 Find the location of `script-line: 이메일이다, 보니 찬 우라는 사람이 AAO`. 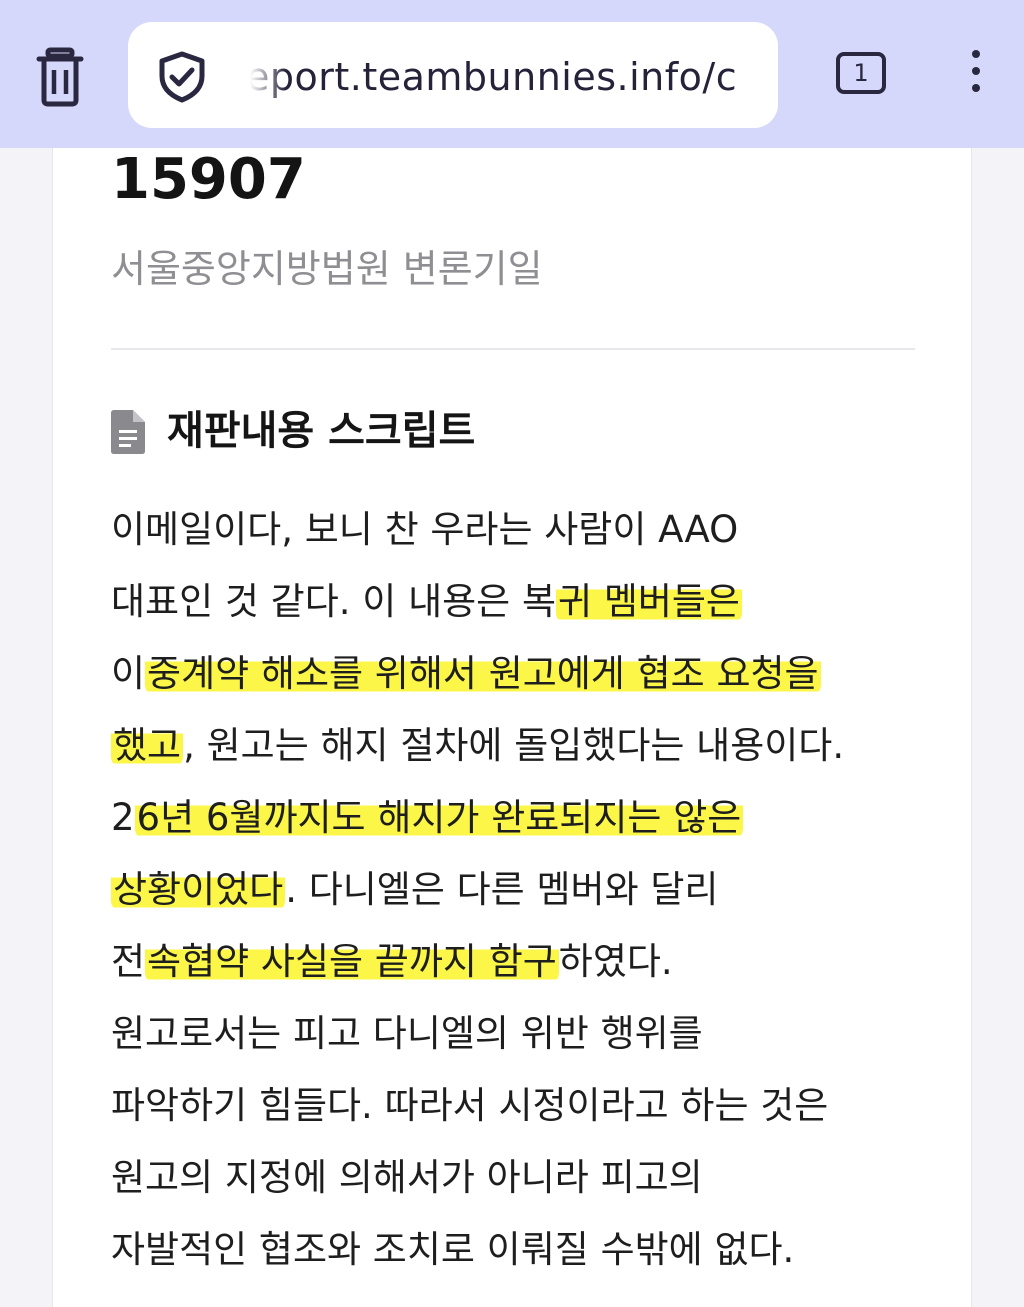

script-line: 이메일이다, 보니 찬 우라는 사람이 AAO is located at coordinates (425, 529).